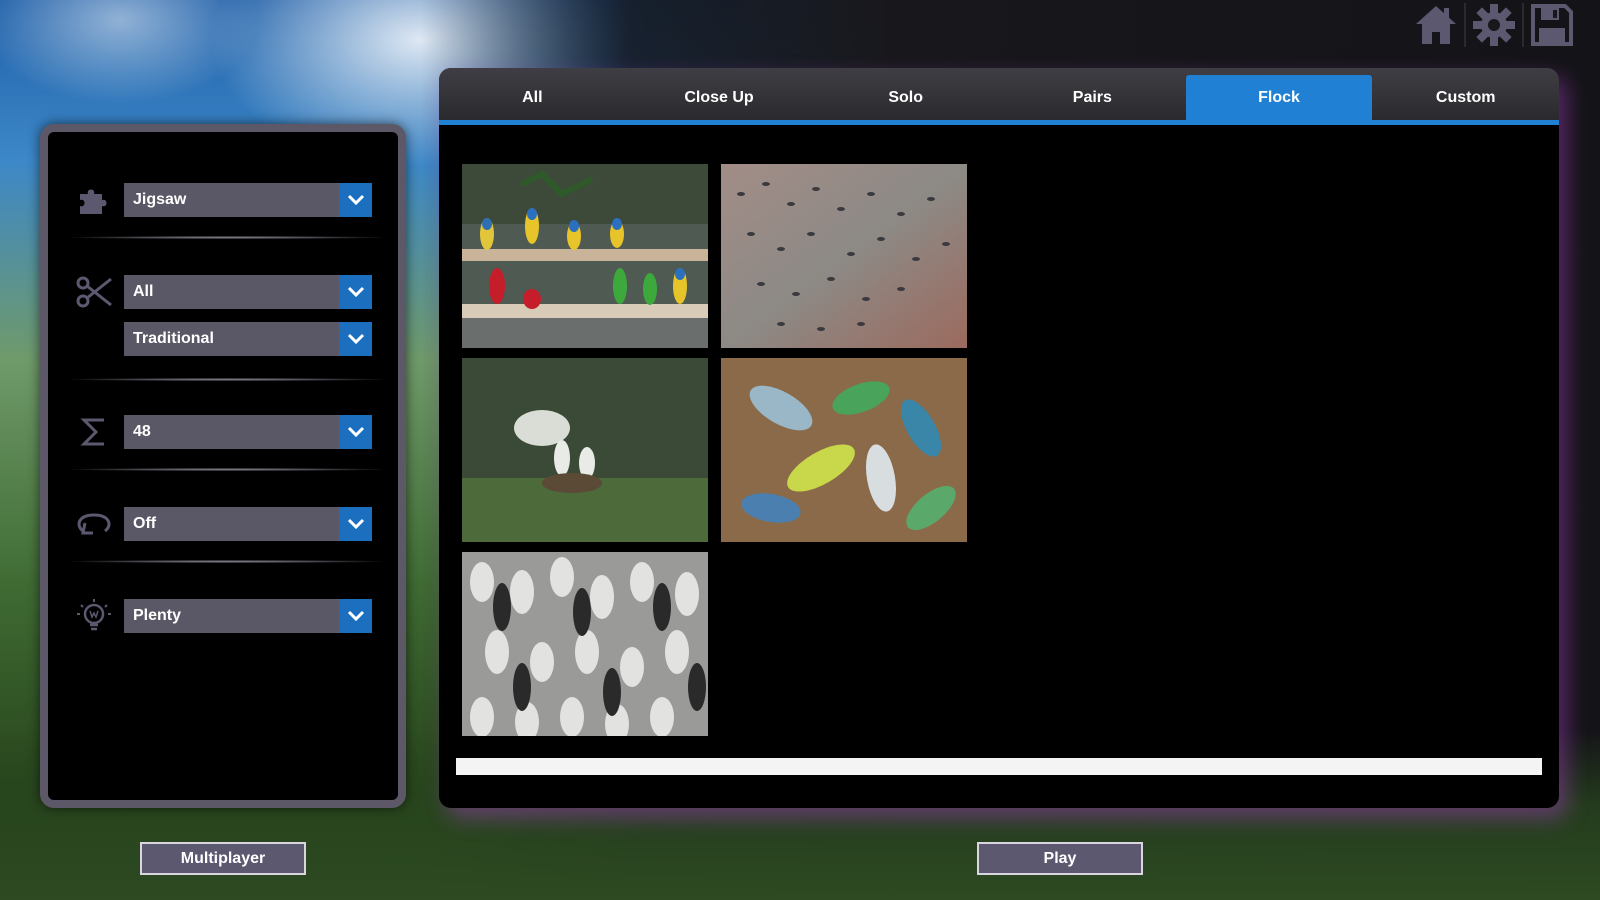 The image size is (1600, 900). What do you see at coordinates (143, 291) in the screenshot?
I see `cut-set-value: All` at bounding box center [143, 291].